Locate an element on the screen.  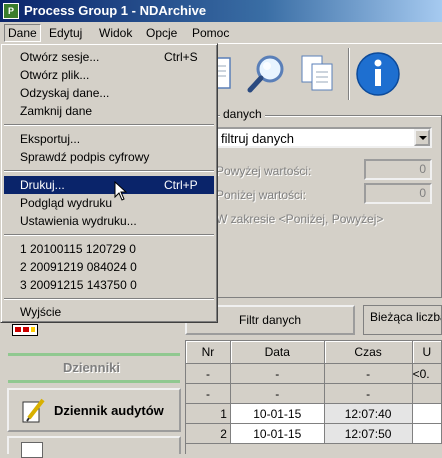
section-label-dzienniki: Dzienniki is located at coordinates (91, 367).